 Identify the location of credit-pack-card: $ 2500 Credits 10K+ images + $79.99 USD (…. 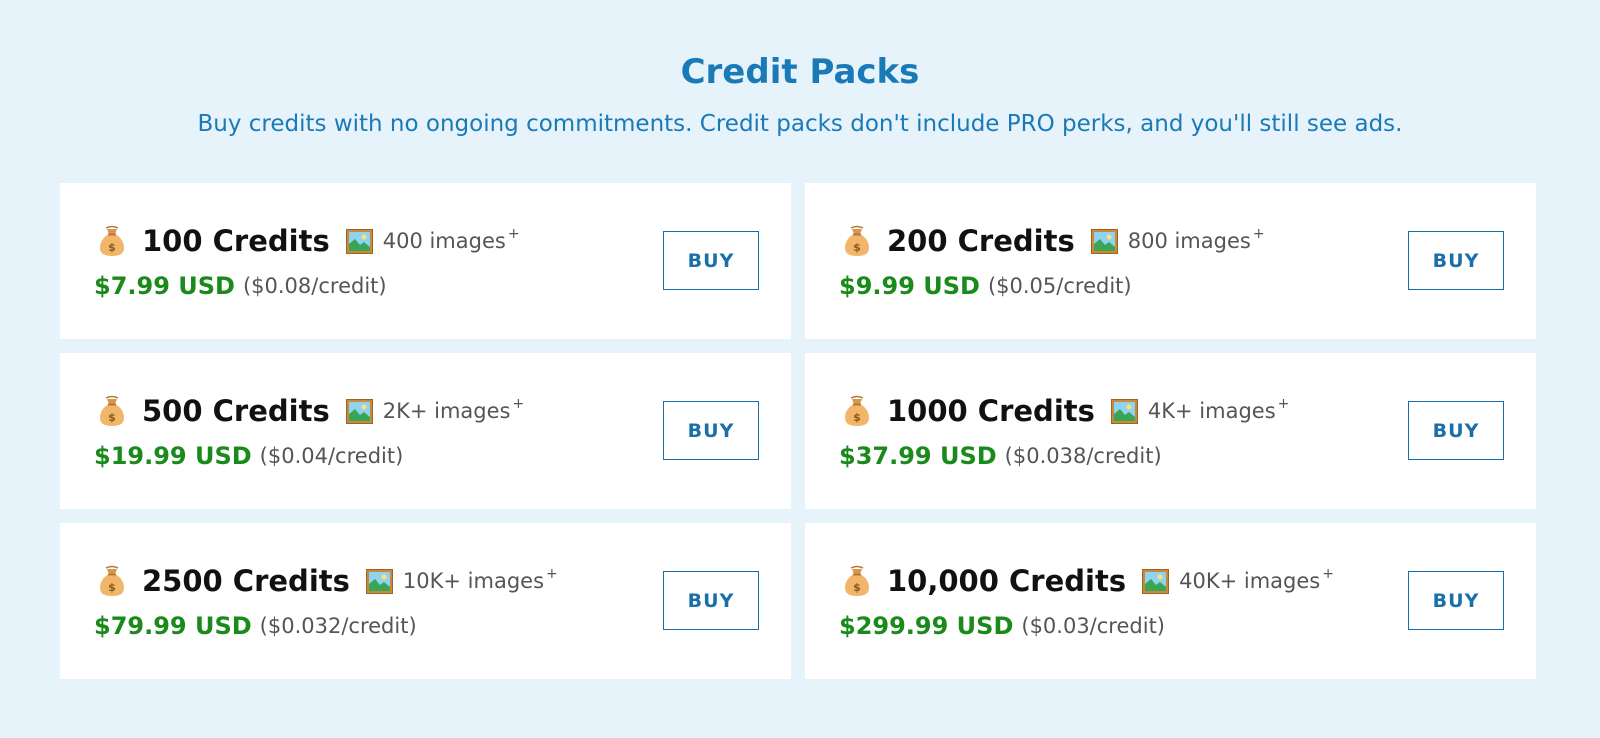
(425, 601).